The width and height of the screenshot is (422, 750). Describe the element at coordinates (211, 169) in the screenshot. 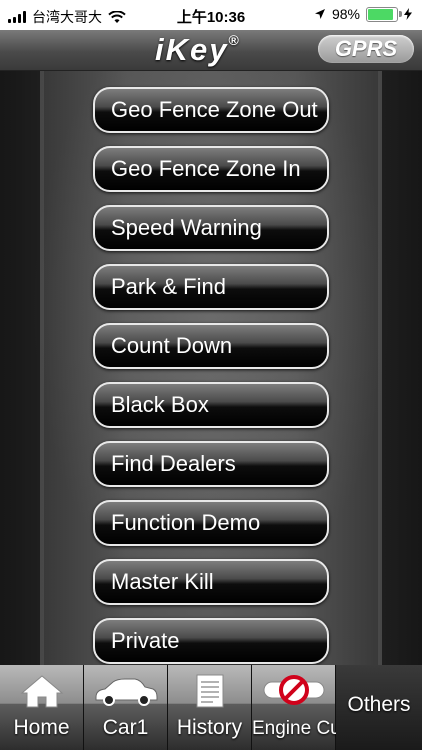

I see `geo-fence-zone-in-button: Geo Fence Zone In` at that location.